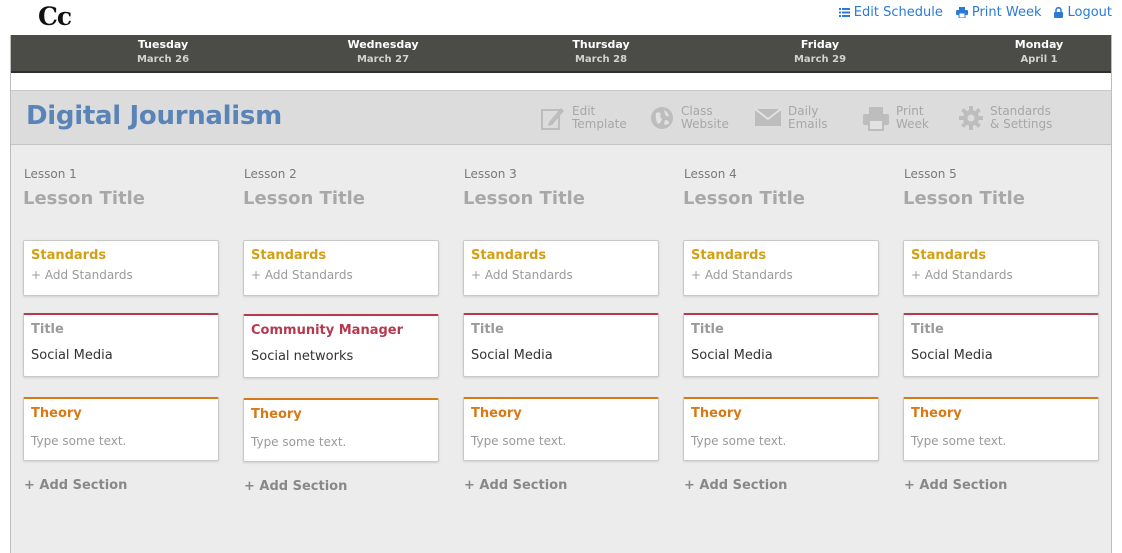 This screenshot has height=553, width=1122. I want to click on title-heading: Community Manager, so click(327, 330).